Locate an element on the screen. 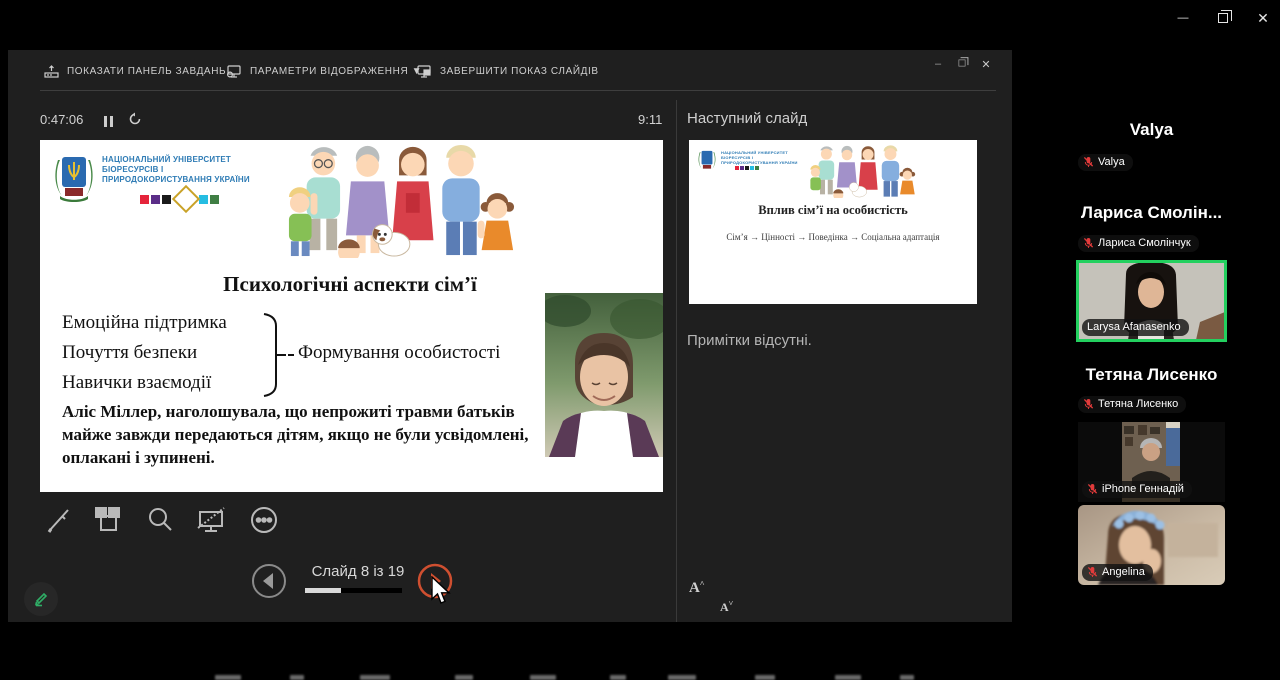 The image size is (1280, 680). annotation-tool-button is located at coordinates (41, 599).